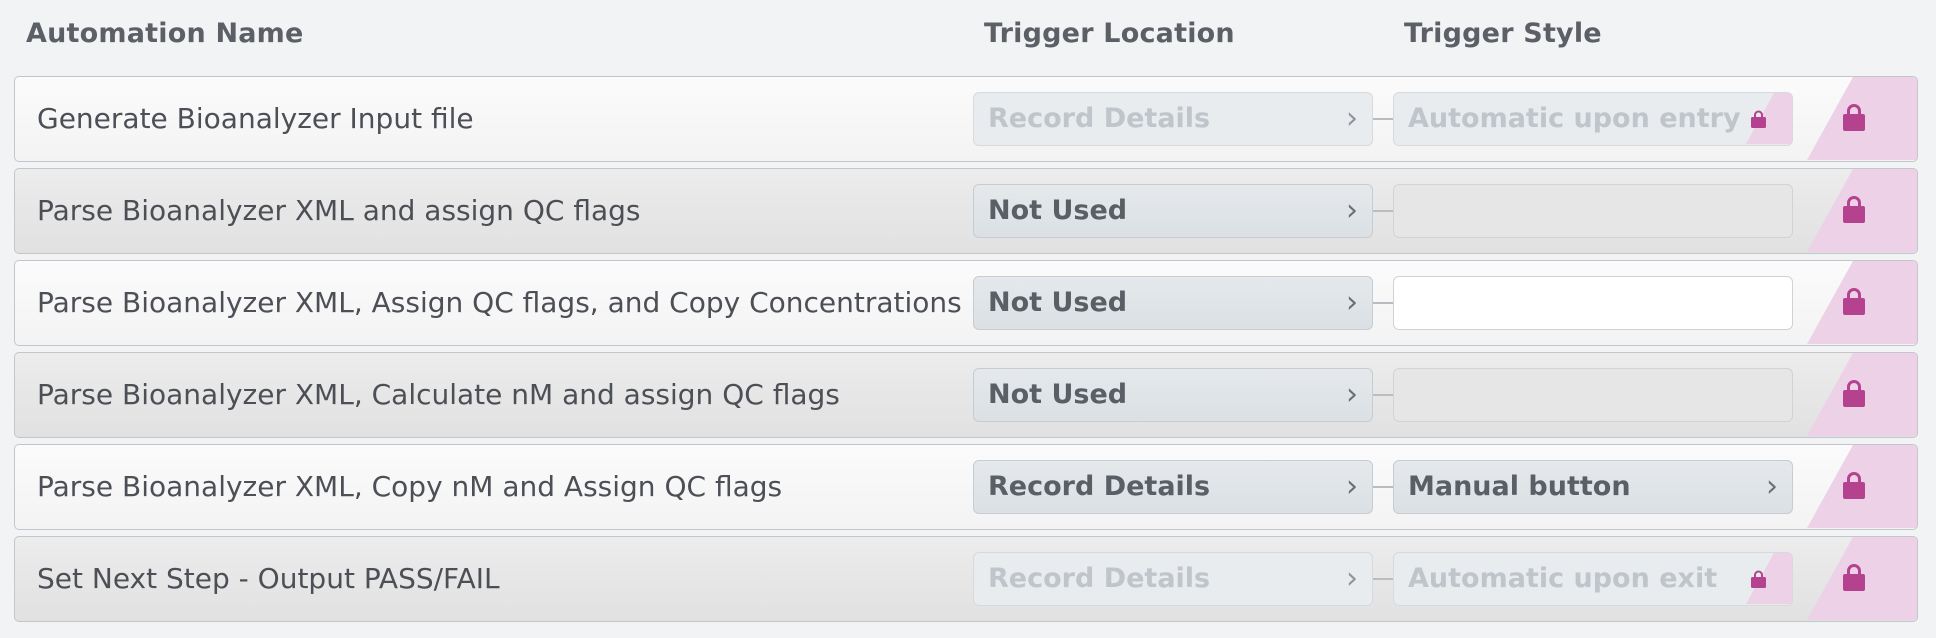 The width and height of the screenshot is (1936, 638). I want to click on automation-name: Set Next Step - Output PASS/FAIL, so click(268, 578).